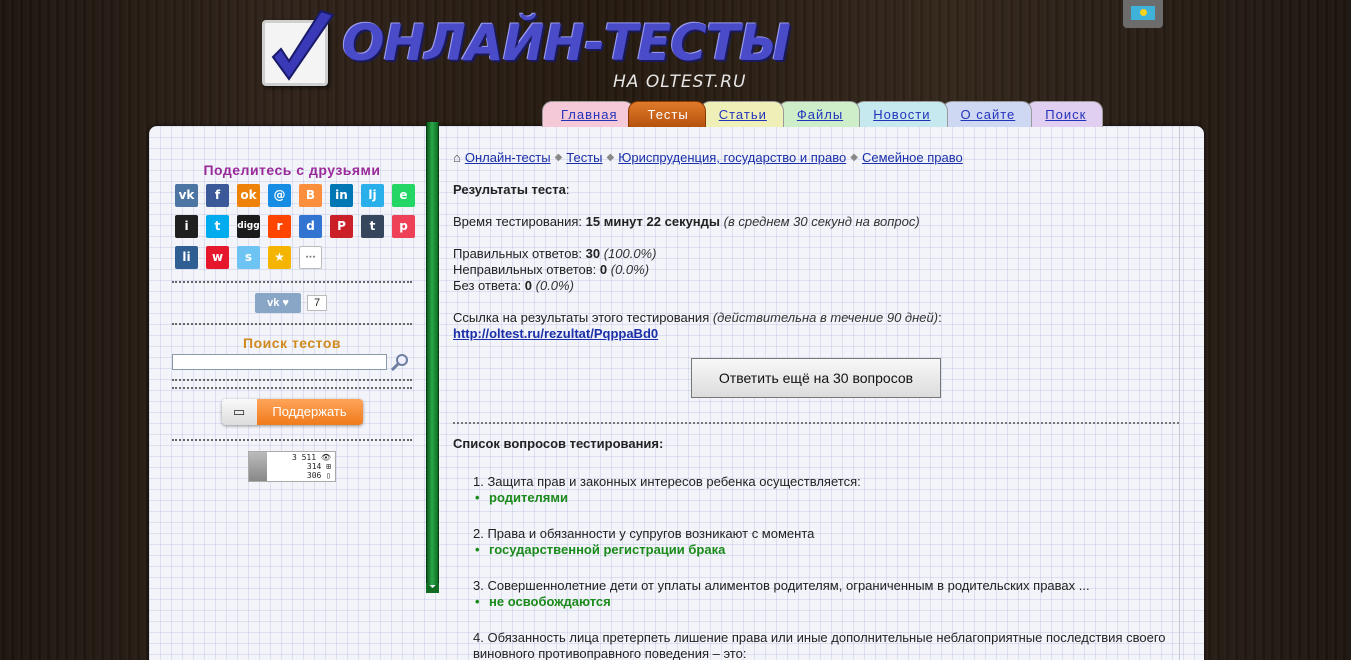  Describe the element at coordinates (310, 226) in the screenshot. I see `delicious-share-icon: d` at that location.